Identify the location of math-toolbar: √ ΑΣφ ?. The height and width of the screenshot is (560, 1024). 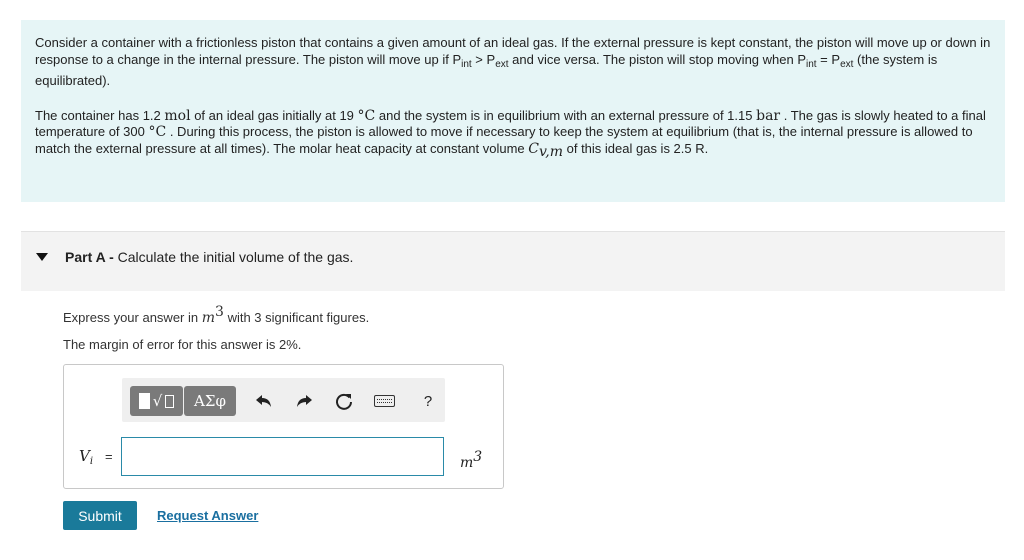
(283, 400).